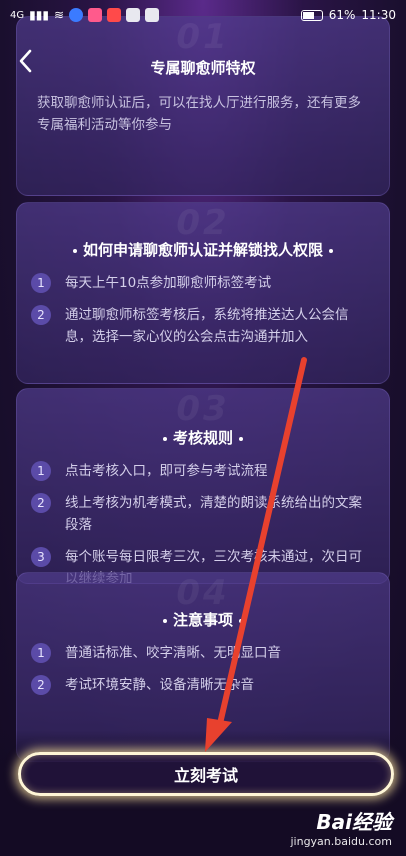 This screenshot has height=856, width=406. I want to click on watermark-logo: Bai经验, so click(354, 822).